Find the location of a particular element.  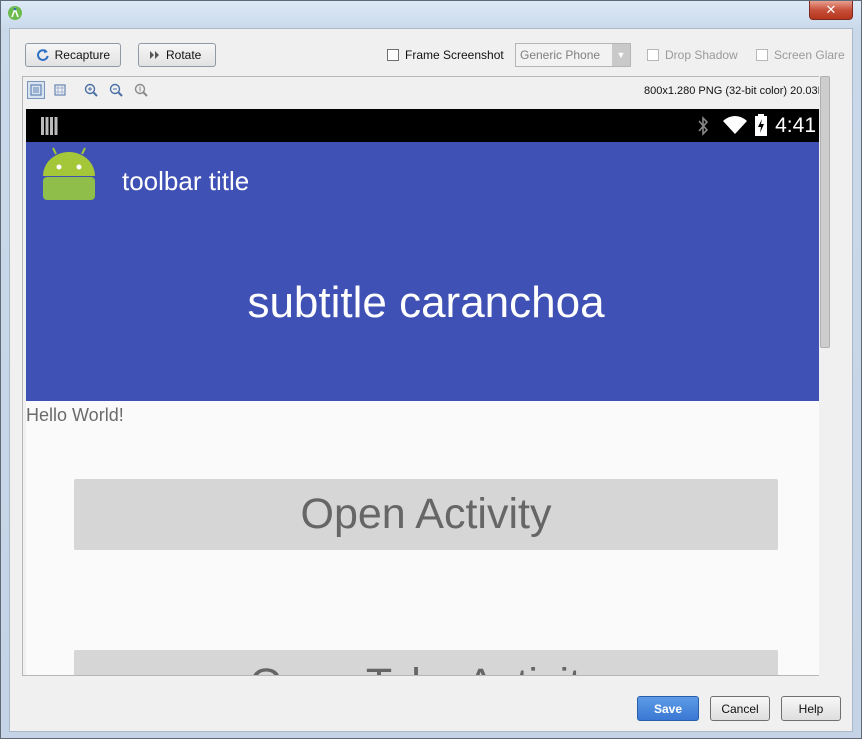

screen-glare-checkbox: Screen Glare is located at coordinates (800, 55).